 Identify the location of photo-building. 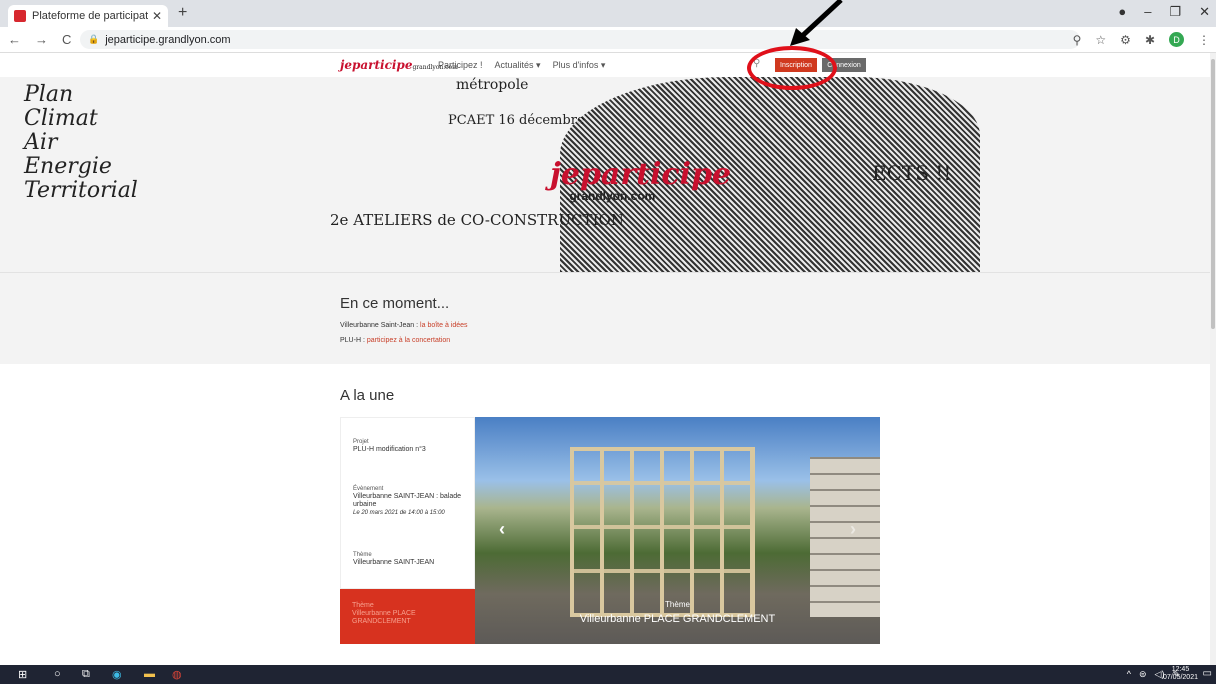
(845, 537).